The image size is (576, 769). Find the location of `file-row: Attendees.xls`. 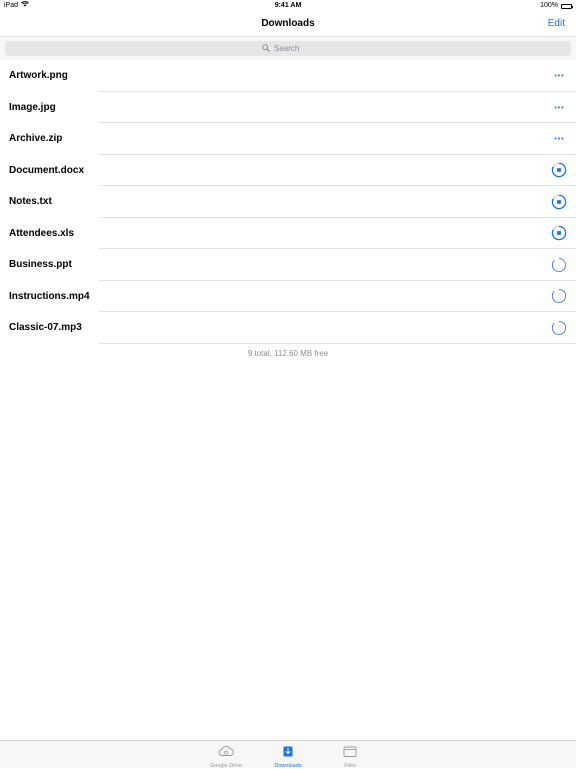

file-row: Attendees.xls is located at coordinates (288, 234).